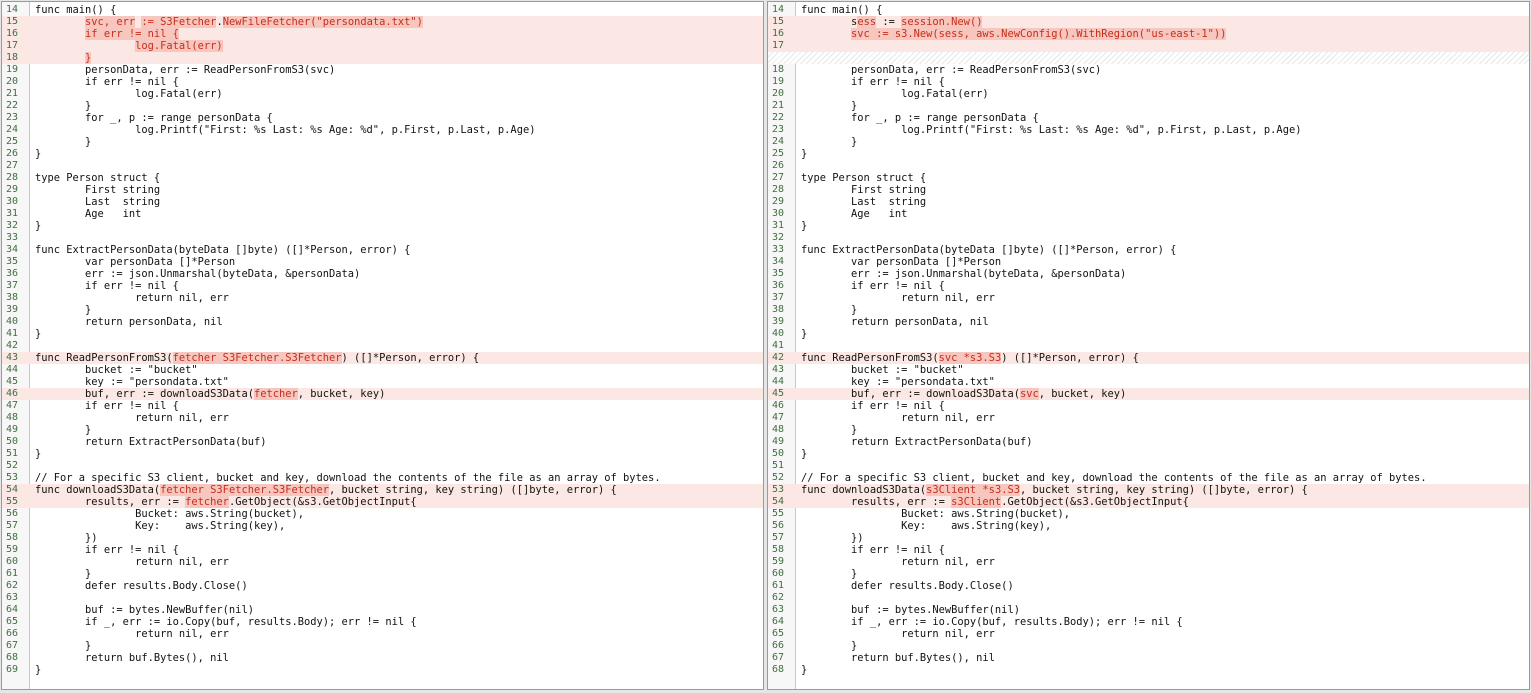 This screenshot has height=693, width=1531. I want to click on diff-filler-row, so click(1148, 58).